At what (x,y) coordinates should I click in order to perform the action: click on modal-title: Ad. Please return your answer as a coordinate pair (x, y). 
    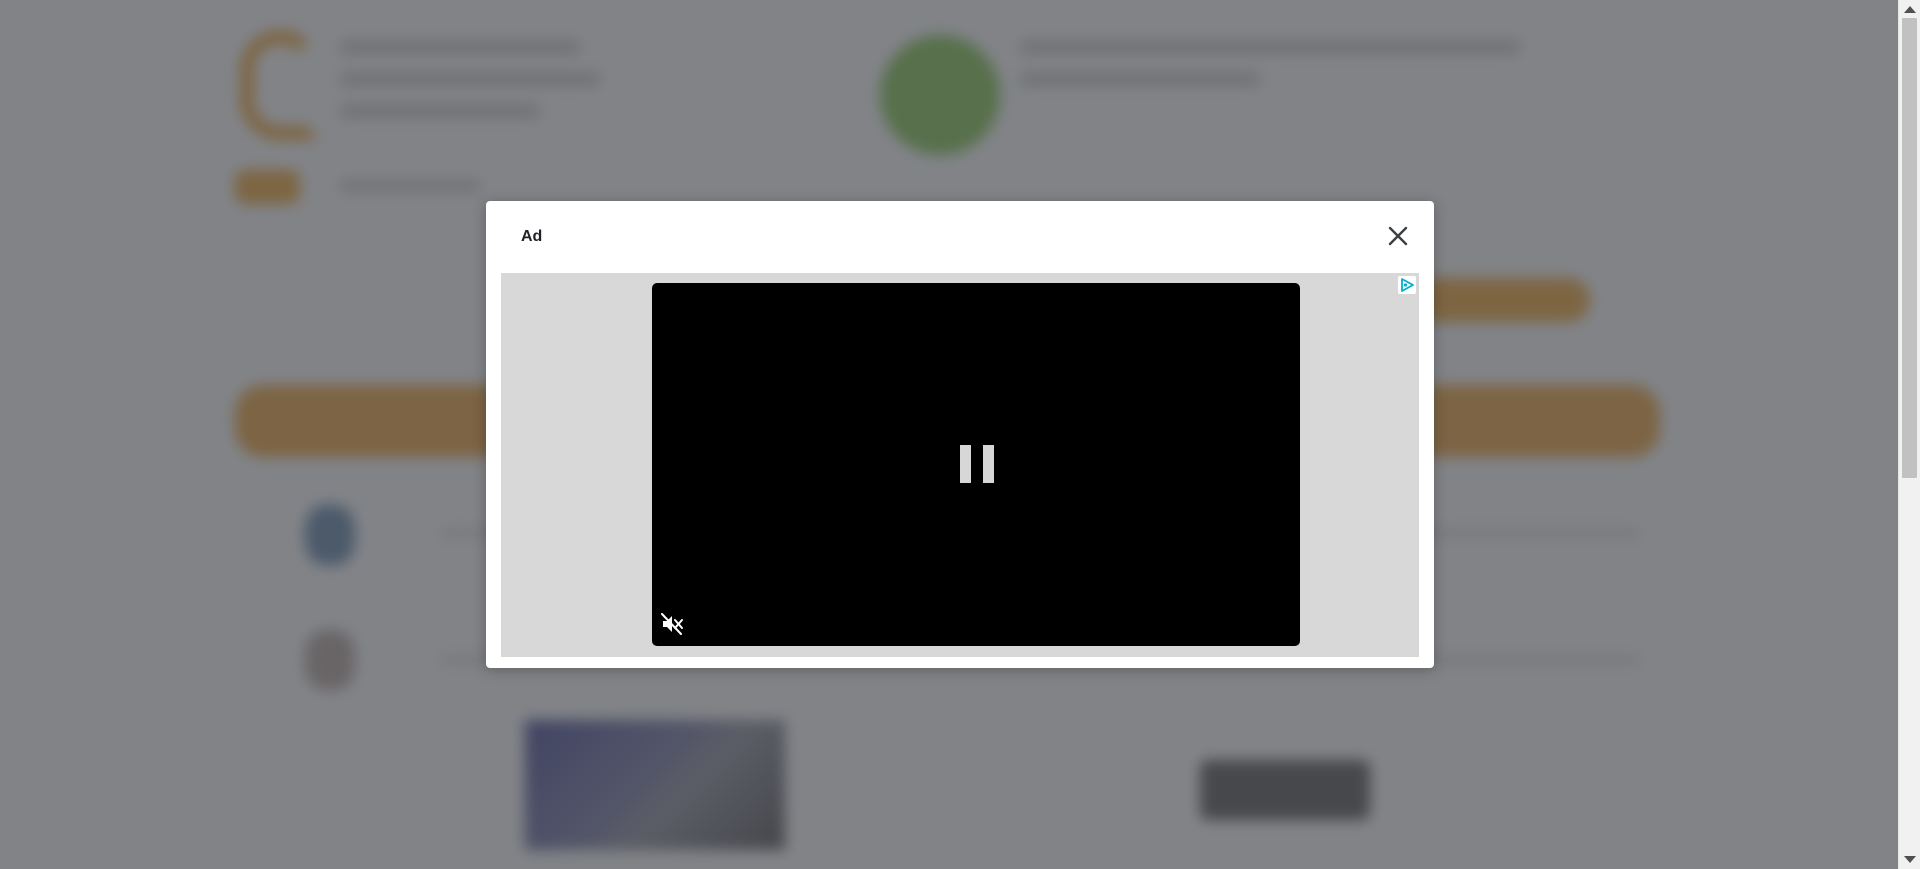
    Looking at the image, I should click on (532, 236).